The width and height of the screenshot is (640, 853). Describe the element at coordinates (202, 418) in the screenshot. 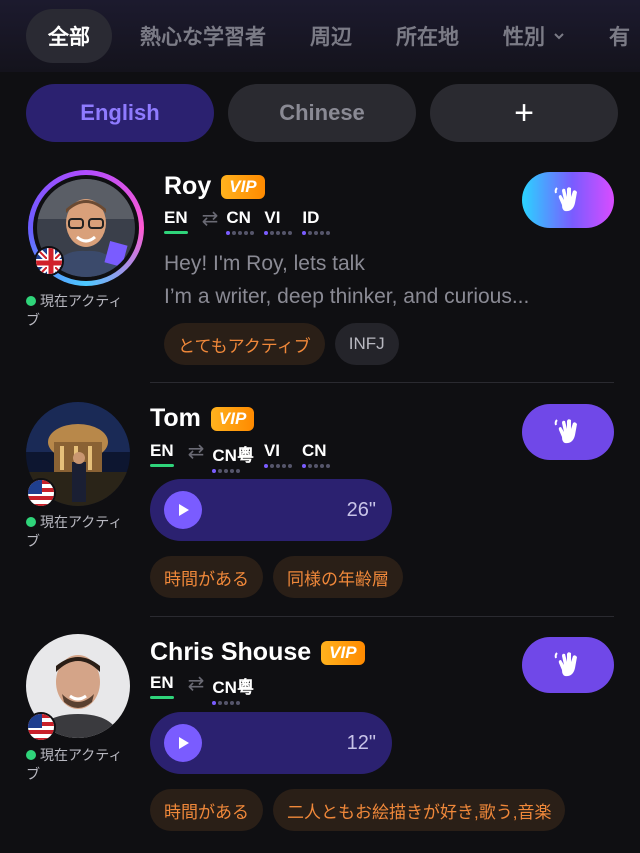

I see `name-row: Tom VIP` at that location.